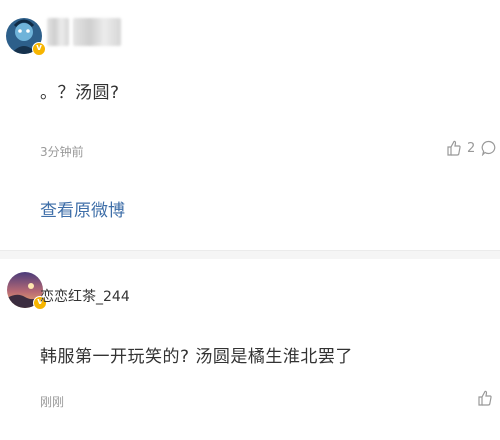 Image resolution: width=500 pixels, height=440 pixels. Describe the element at coordinates (62, 152) in the screenshot. I see `comment-time: 3分钟前` at that location.